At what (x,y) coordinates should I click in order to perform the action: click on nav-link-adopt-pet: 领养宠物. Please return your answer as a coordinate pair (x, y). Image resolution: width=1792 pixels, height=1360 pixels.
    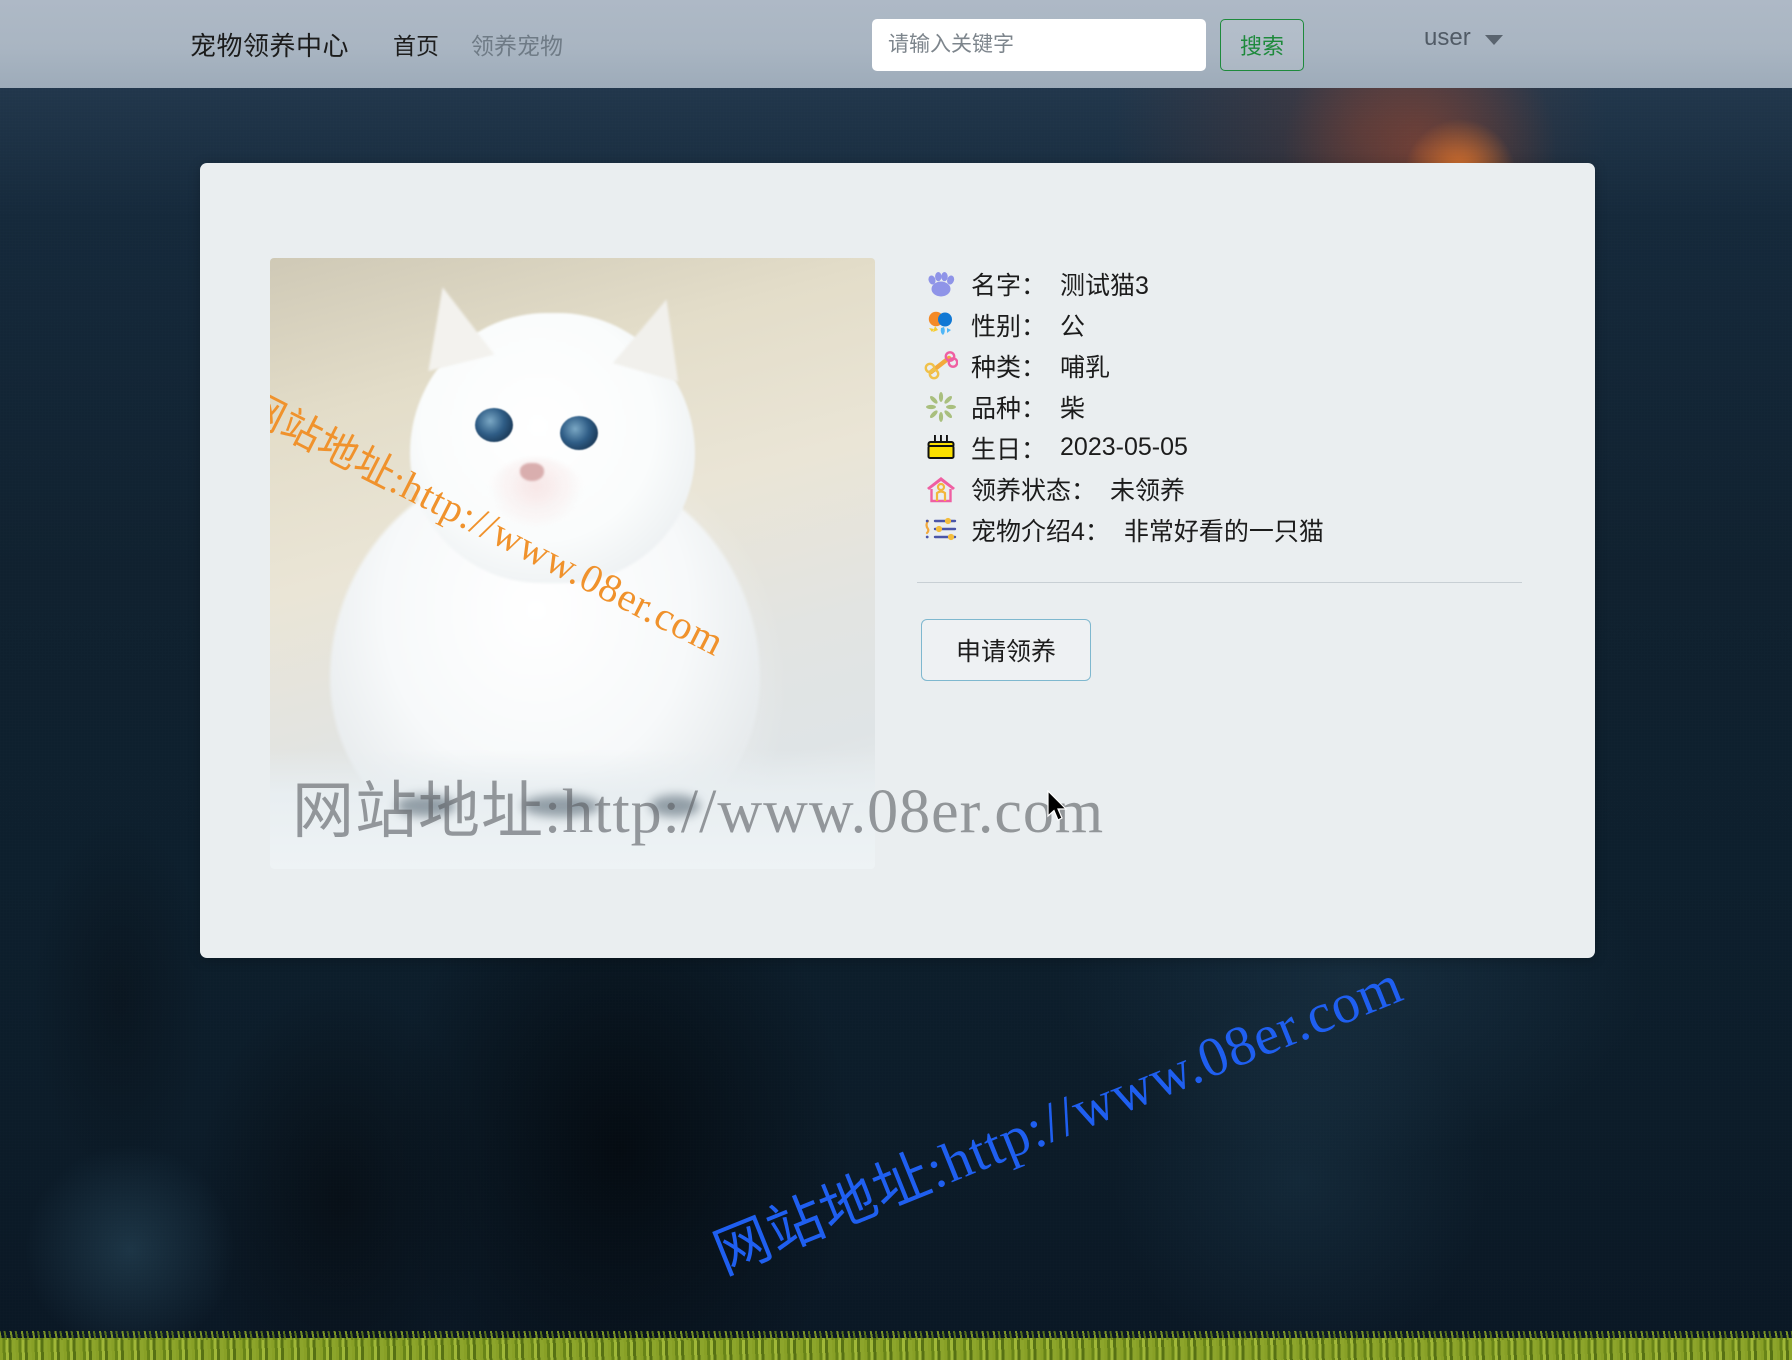
    Looking at the image, I should click on (517, 44).